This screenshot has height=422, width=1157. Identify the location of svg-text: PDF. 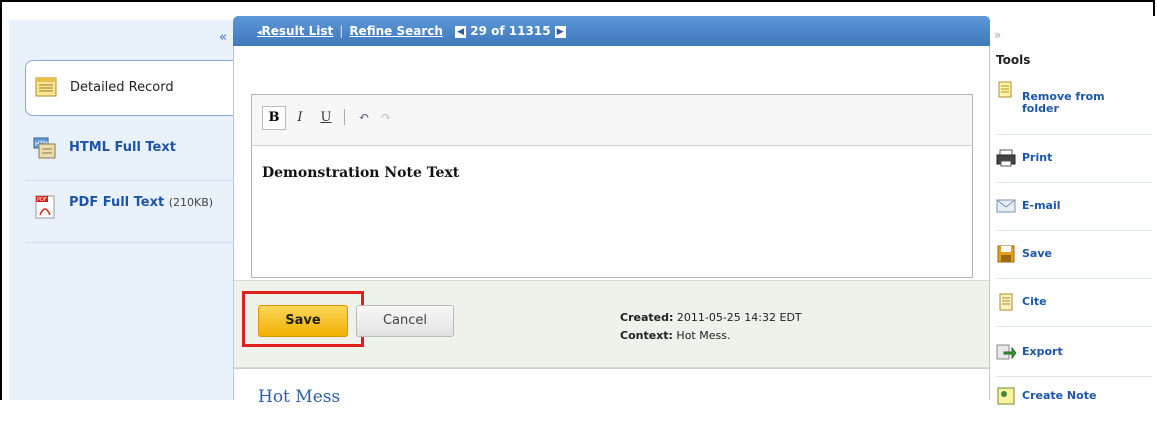
(42, 200).